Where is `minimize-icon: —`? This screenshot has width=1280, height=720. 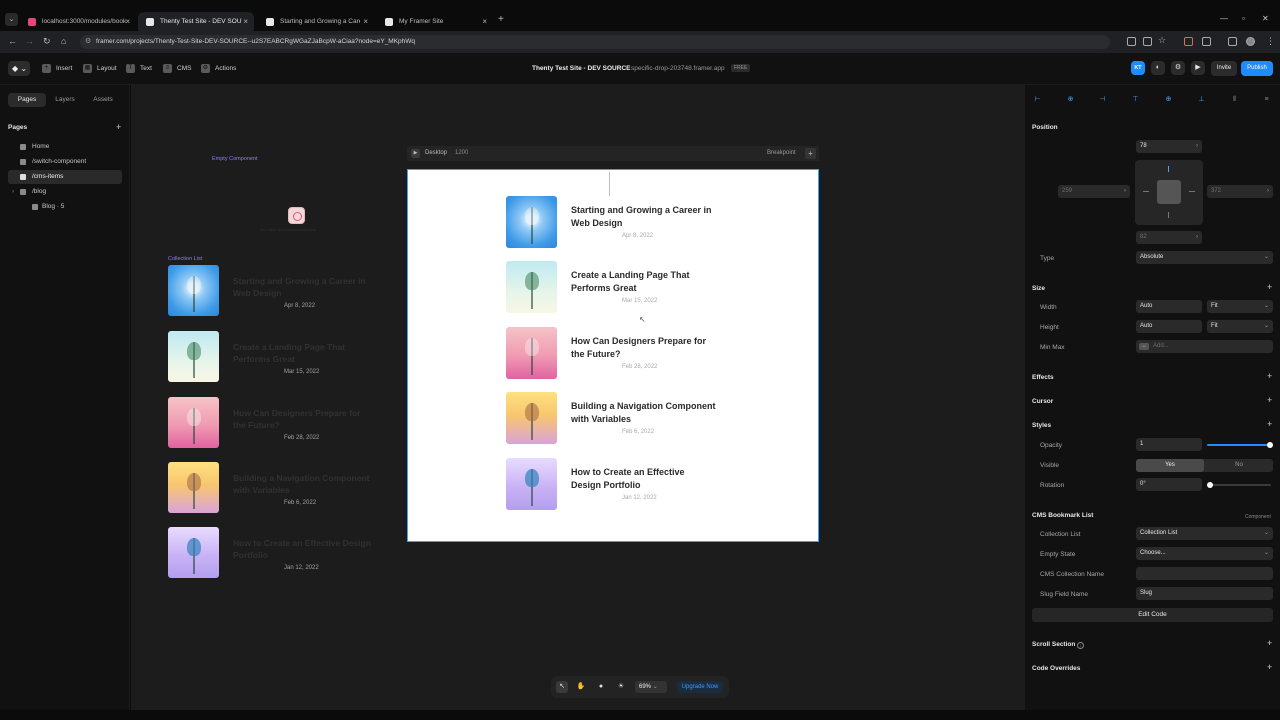
minimize-icon: — is located at coordinates (1224, 18).